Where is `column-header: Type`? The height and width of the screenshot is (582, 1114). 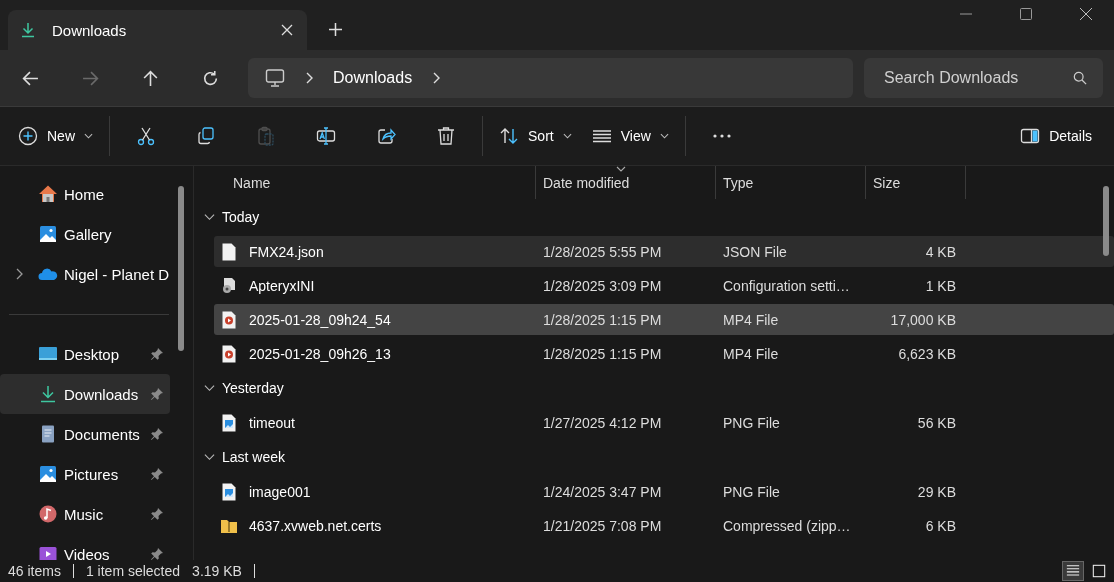
column-header: Type is located at coordinates (791, 182).